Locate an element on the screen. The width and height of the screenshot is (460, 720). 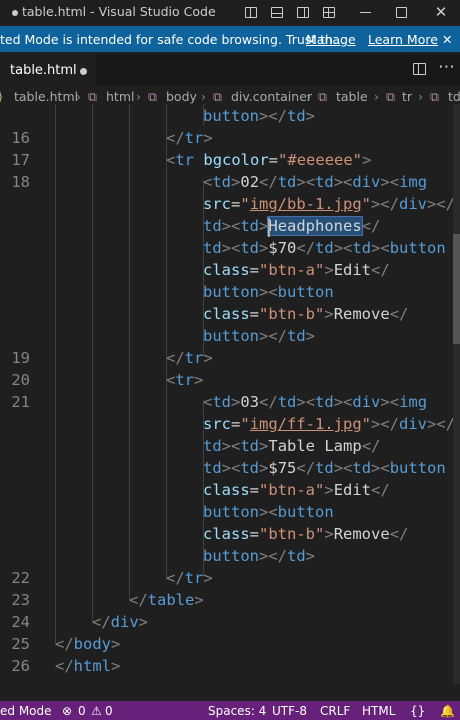
code-line: class="btn-a">Edit</ is located at coordinates (296, 270).